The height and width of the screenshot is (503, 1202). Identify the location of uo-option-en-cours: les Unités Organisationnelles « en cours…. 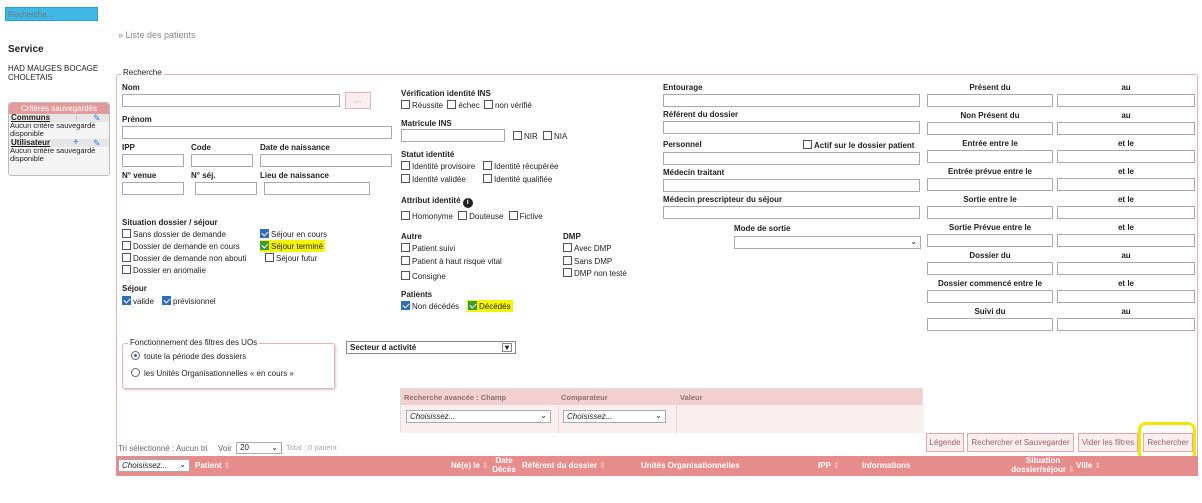
(212, 373).